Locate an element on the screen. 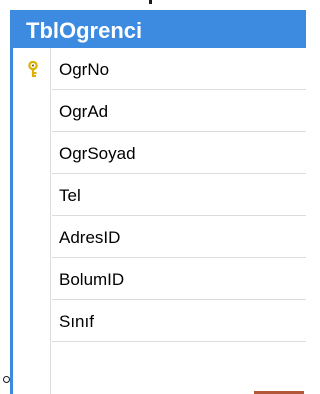 This screenshot has width=320, height=394. column-name-bolumid: BolumID is located at coordinates (92, 279).